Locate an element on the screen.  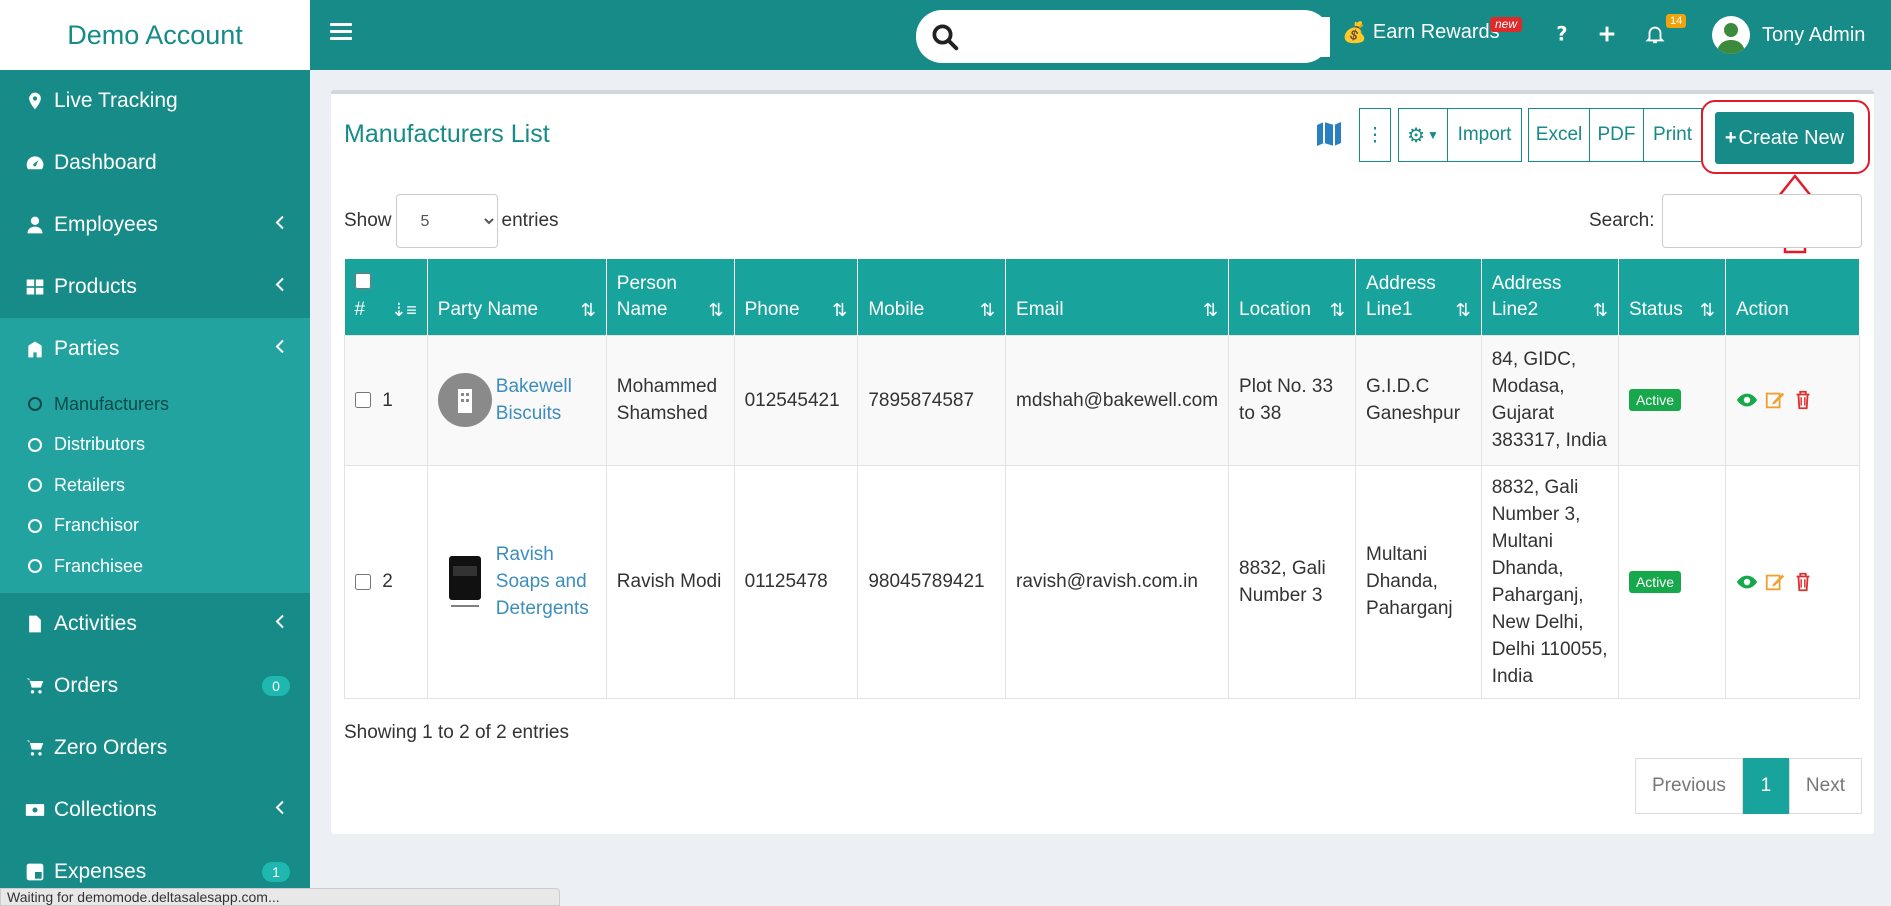
money-icon is located at coordinates (35, 810).